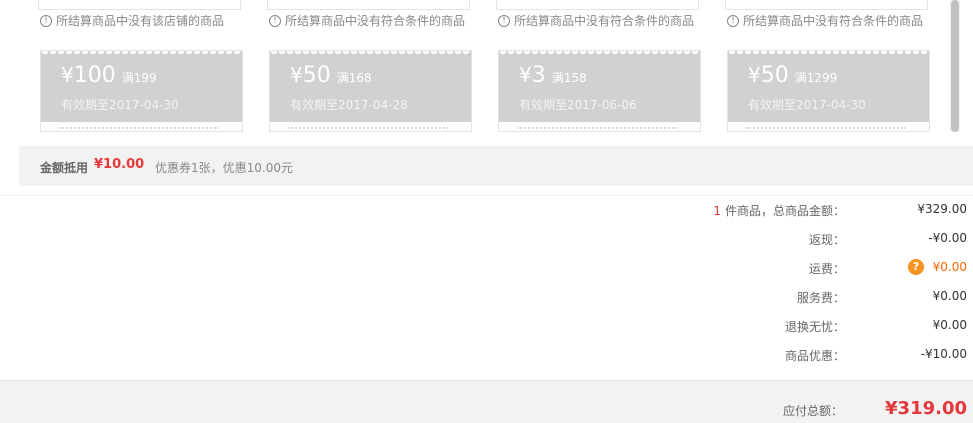 The image size is (973, 423). What do you see at coordinates (578, 105) in the screenshot?
I see `coupon-validity: 有效期至2017-06-06` at bounding box center [578, 105].